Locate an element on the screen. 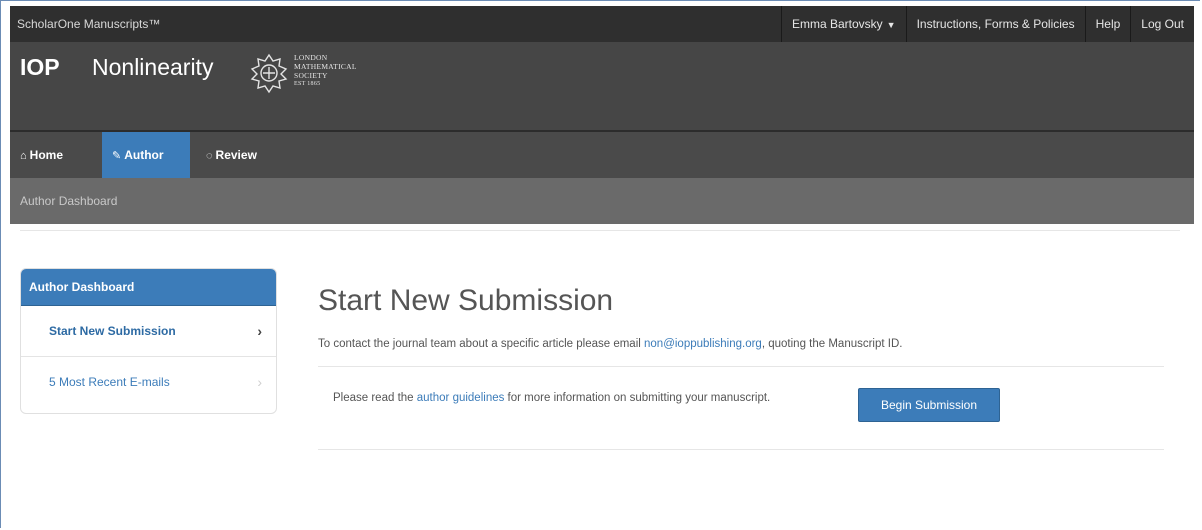  sidebar-item-recent-emails: 5 Most Recent E-mails › is located at coordinates (148, 381).